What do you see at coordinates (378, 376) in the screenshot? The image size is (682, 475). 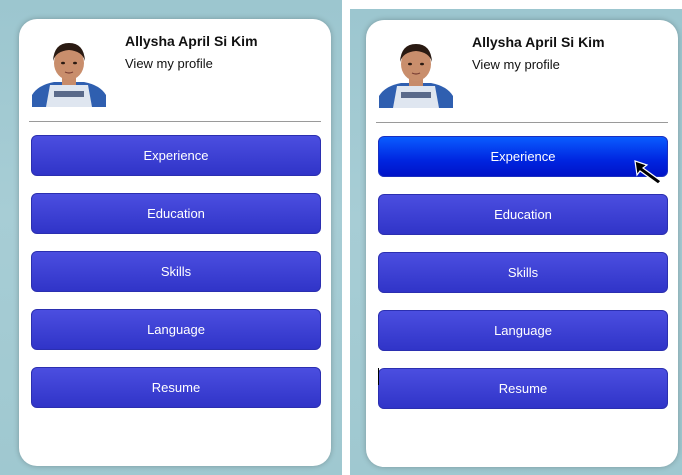 I see `text-cursor` at bounding box center [378, 376].